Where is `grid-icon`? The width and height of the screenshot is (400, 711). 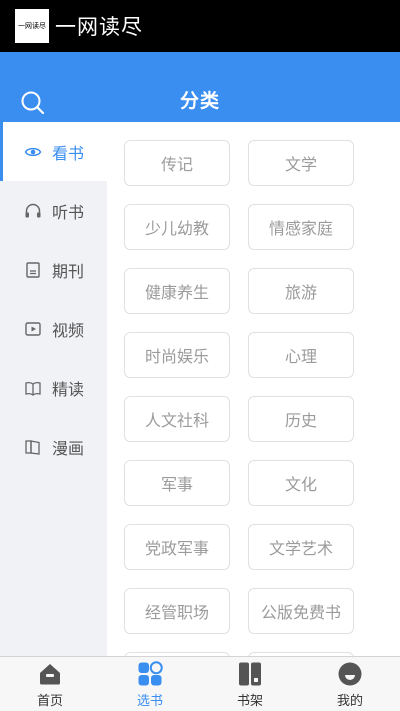
grid-icon is located at coordinates (150, 674).